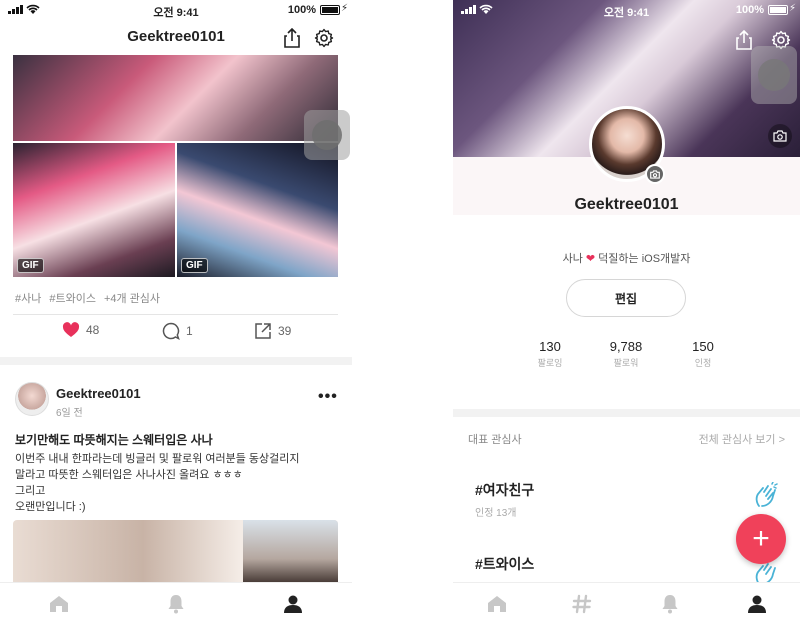 This screenshot has height=624, width=800. I want to click on post-author: Geektree0101, so click(98, 393).